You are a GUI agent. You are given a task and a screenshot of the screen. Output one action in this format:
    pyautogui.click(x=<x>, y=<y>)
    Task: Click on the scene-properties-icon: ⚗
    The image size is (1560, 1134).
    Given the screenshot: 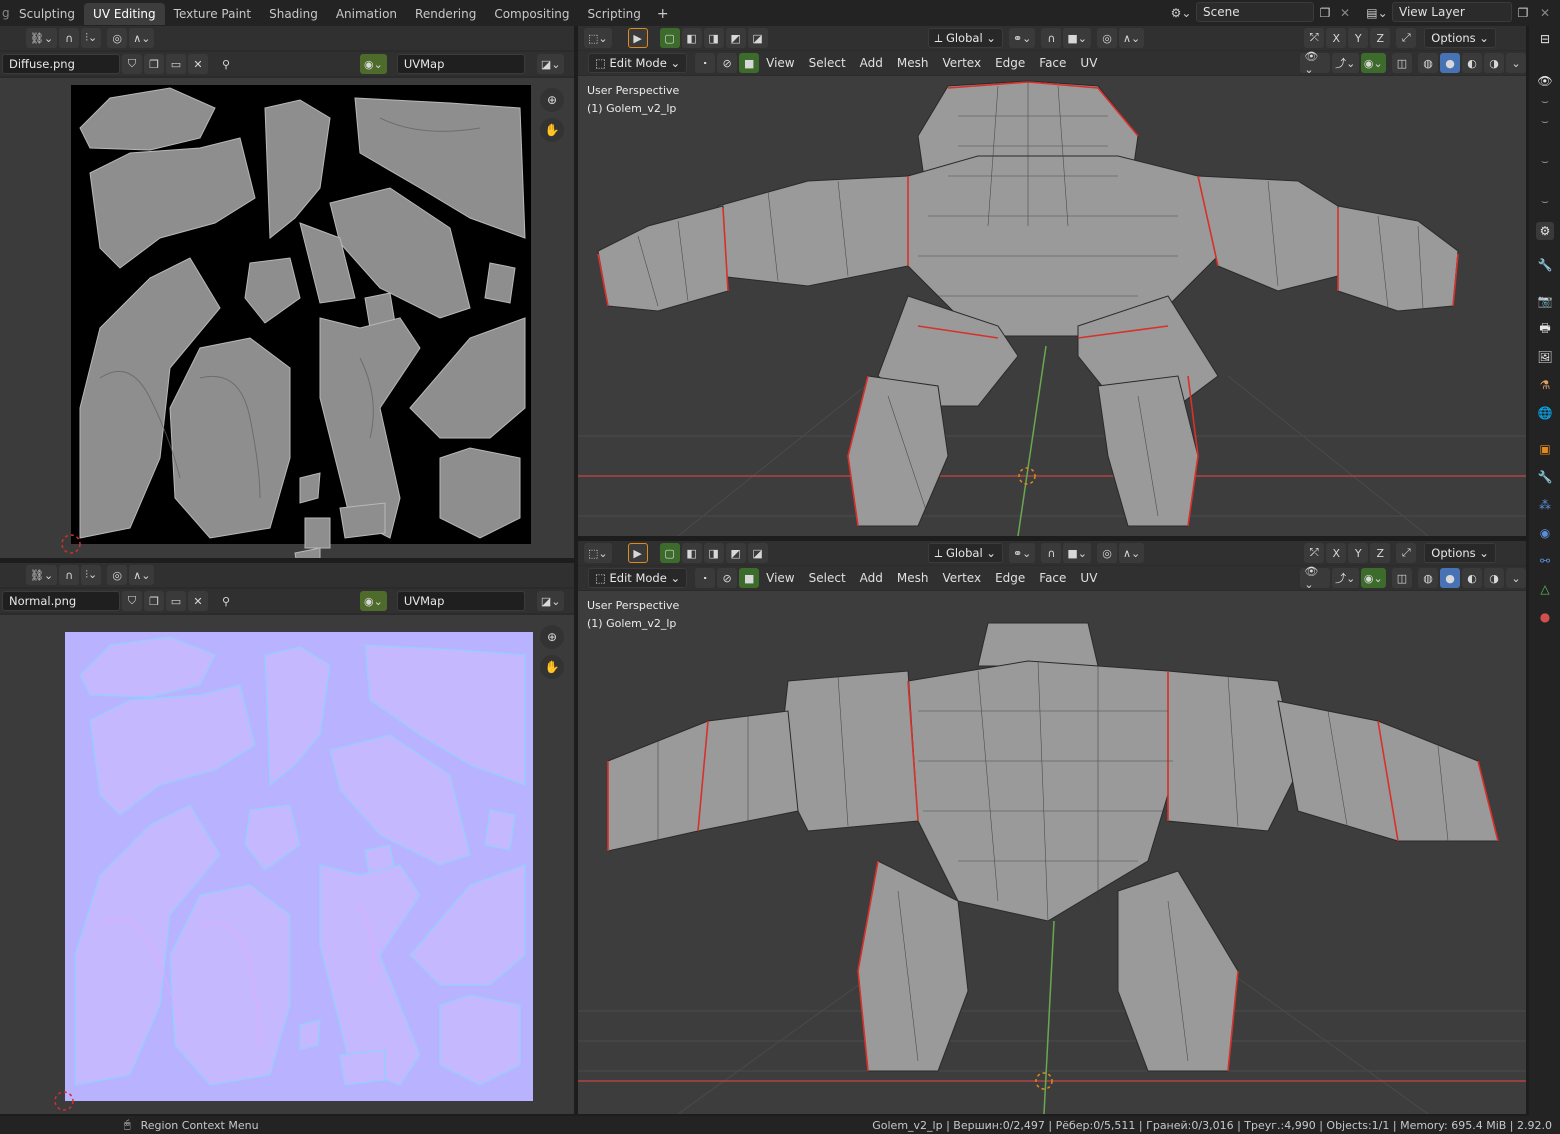 What is the action you would take?
    pyautogui.click(x=1545, y=385)
    